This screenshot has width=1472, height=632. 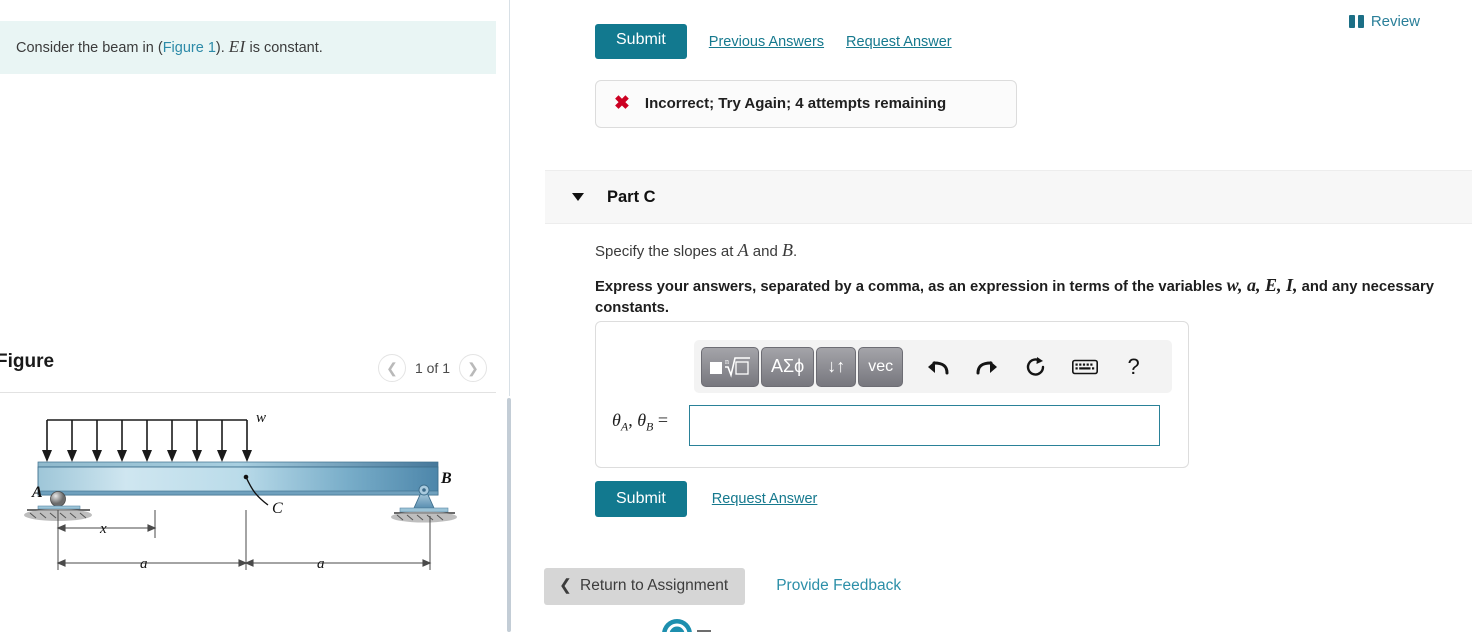 I want to click on request-answer-link-top: Request Answer, so click(x=899, y=42).